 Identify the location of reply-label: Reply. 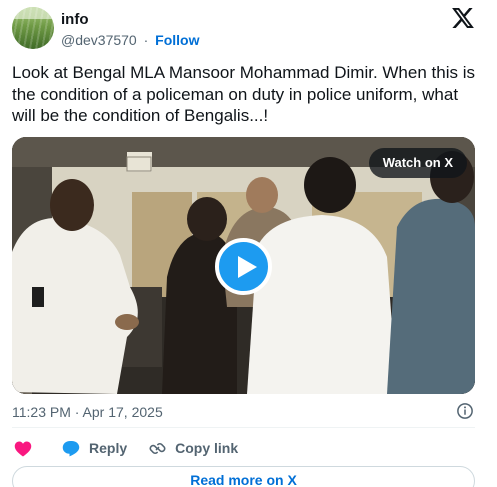
(108, 448).